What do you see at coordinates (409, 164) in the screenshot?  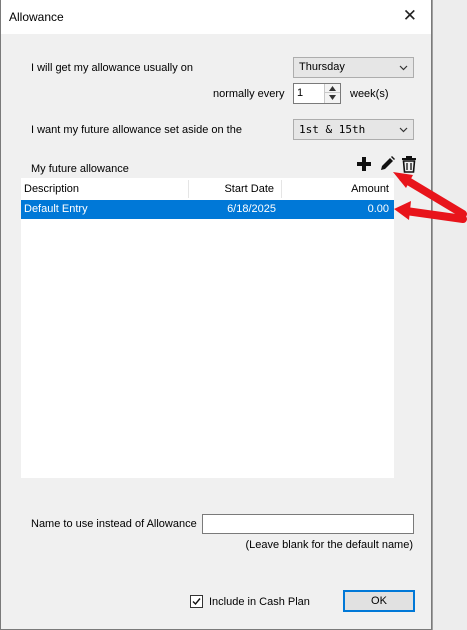 I see `trash-icon` at bounding box center [409, 164].